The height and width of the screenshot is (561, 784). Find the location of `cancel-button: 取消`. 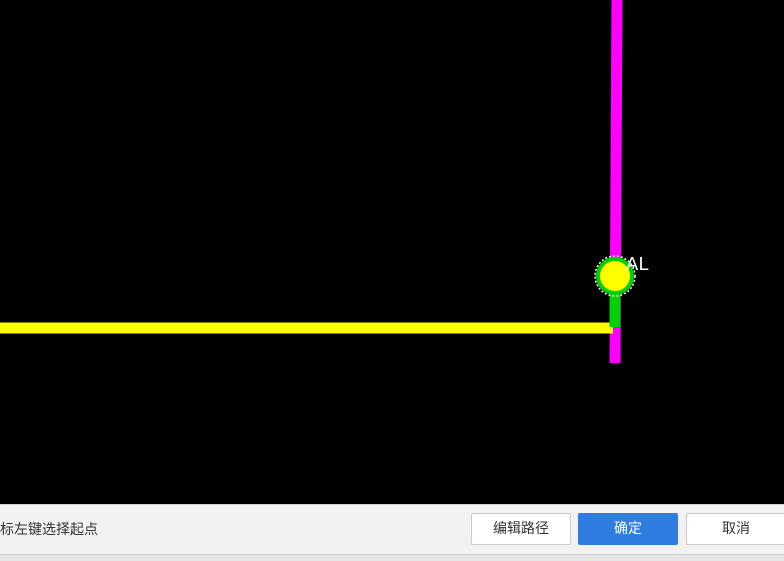

cancel-button: 取消 is located at coordinates (735, 529).